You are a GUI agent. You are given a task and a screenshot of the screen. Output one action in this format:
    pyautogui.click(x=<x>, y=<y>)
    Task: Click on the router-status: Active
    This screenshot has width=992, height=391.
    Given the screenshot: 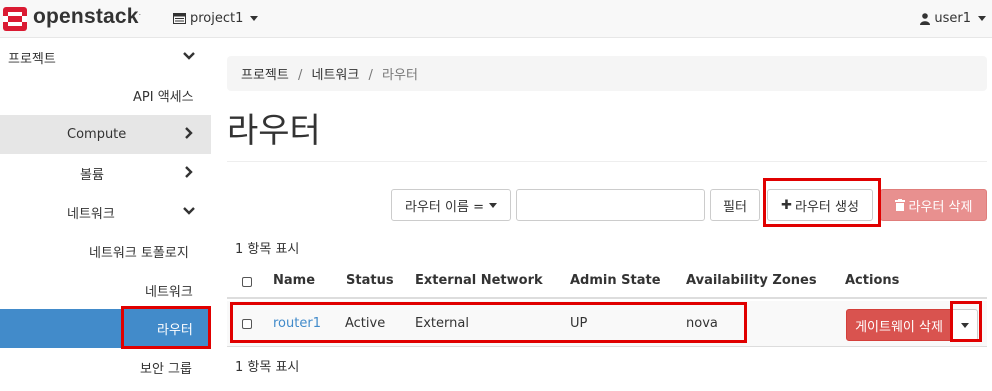 What is the action you would take?
    pyautogui.click(x=365, y=323)
    